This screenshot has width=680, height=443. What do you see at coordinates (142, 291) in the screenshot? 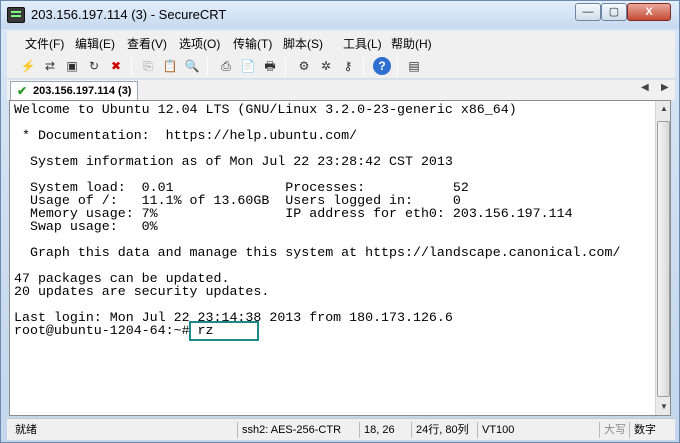
I see `terminal-line: 20 updates are security updates.` at bounding box center [142, 291].